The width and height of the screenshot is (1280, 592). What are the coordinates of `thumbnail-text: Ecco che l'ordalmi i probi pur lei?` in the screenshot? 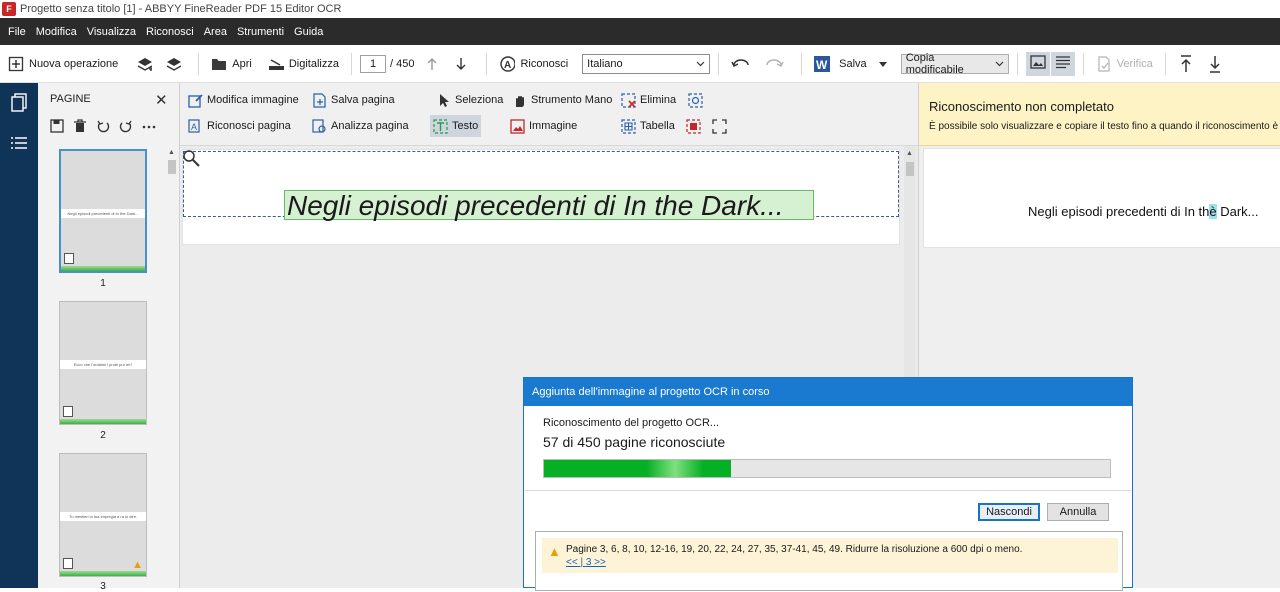 It's located at (103, 364).